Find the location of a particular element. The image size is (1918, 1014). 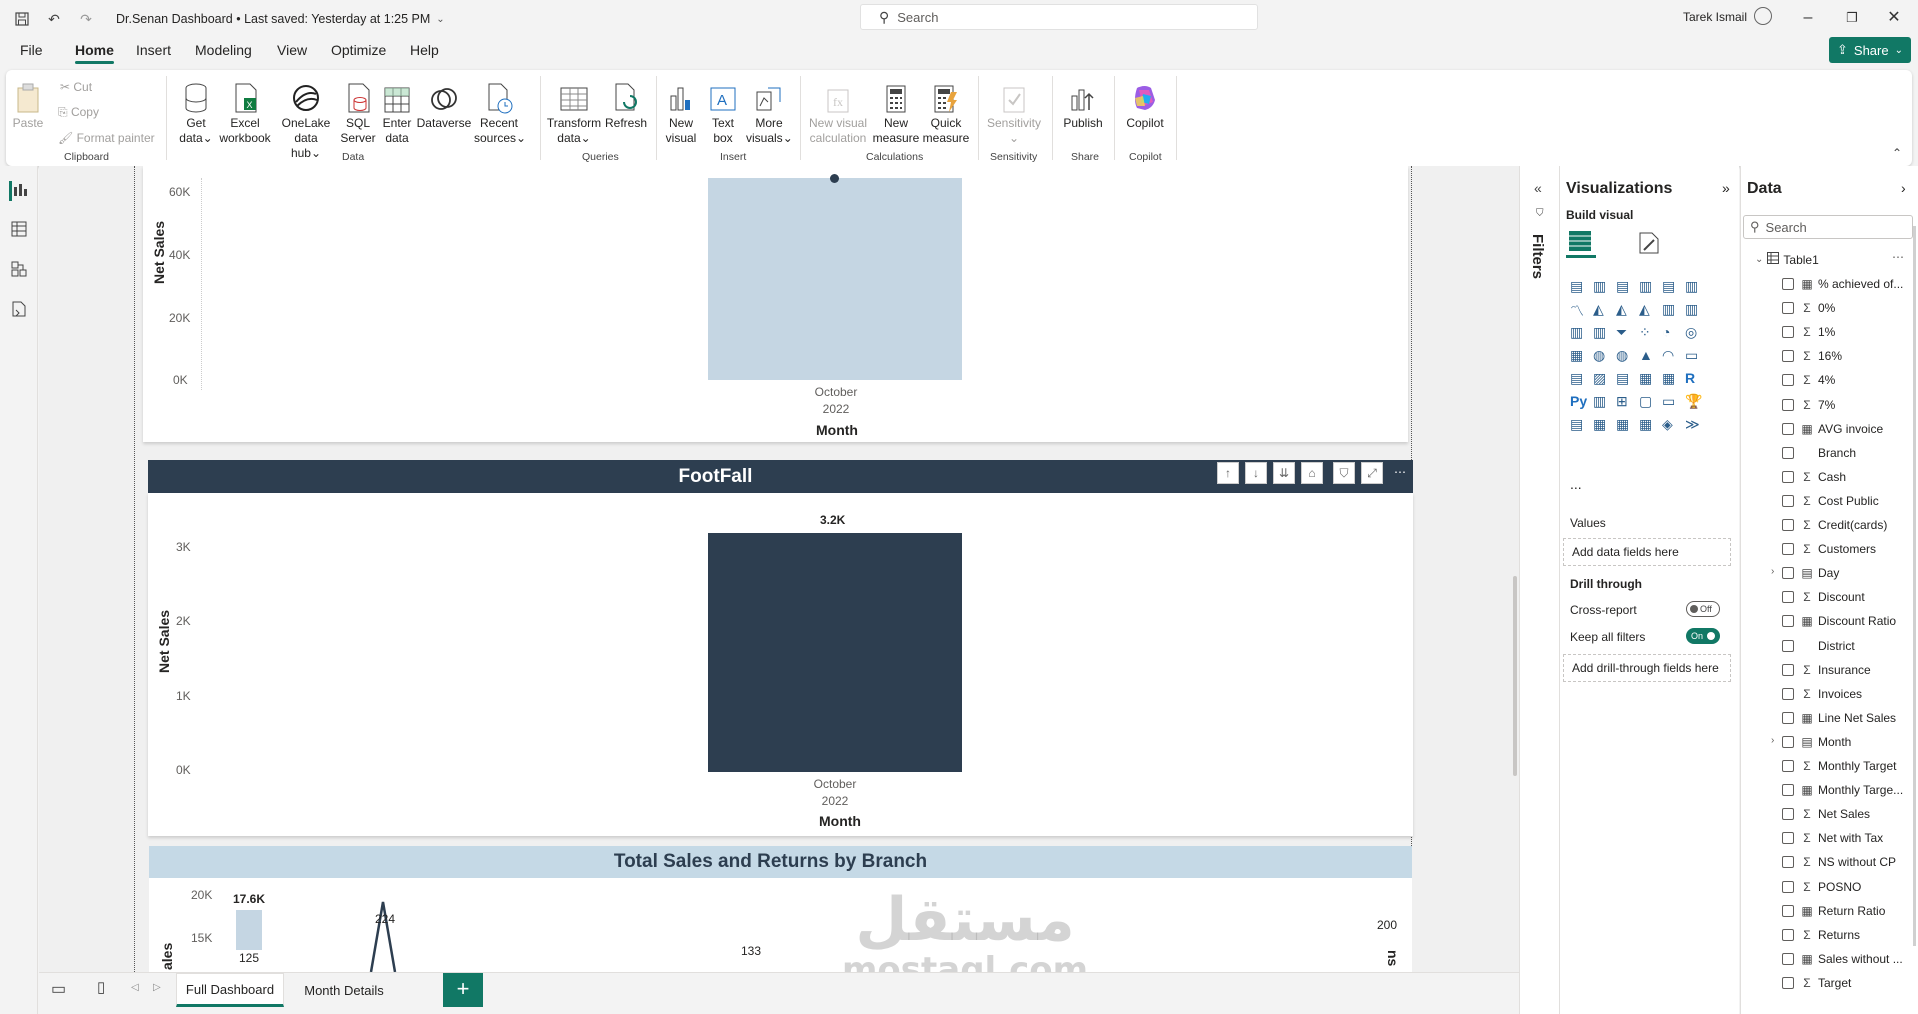

stacked-column-icon: ▥ is located at coordinates (1603, 288).